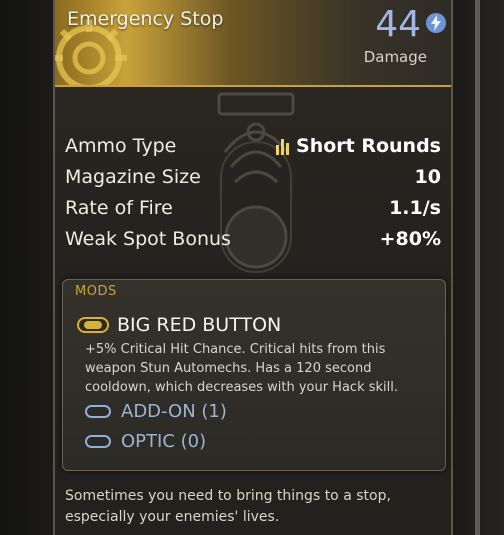 Image resolution: width=504 pixels, height=535 pixels. I want to click on ammo-bullets-icon, so click(283, 146).